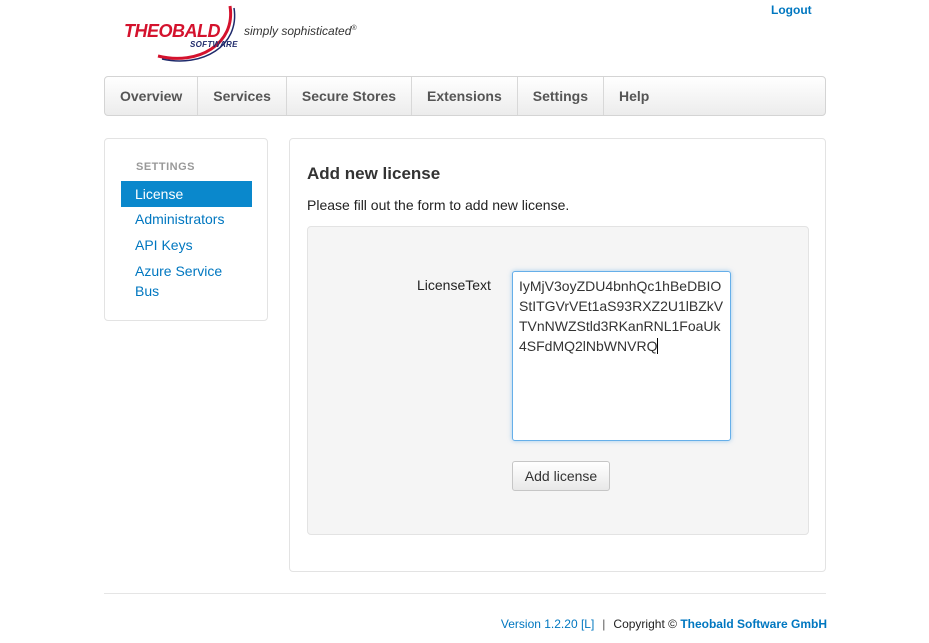 The width and height of the screenshot is (929, 643). I want to click on nav-services: Services, so click(242, 96).